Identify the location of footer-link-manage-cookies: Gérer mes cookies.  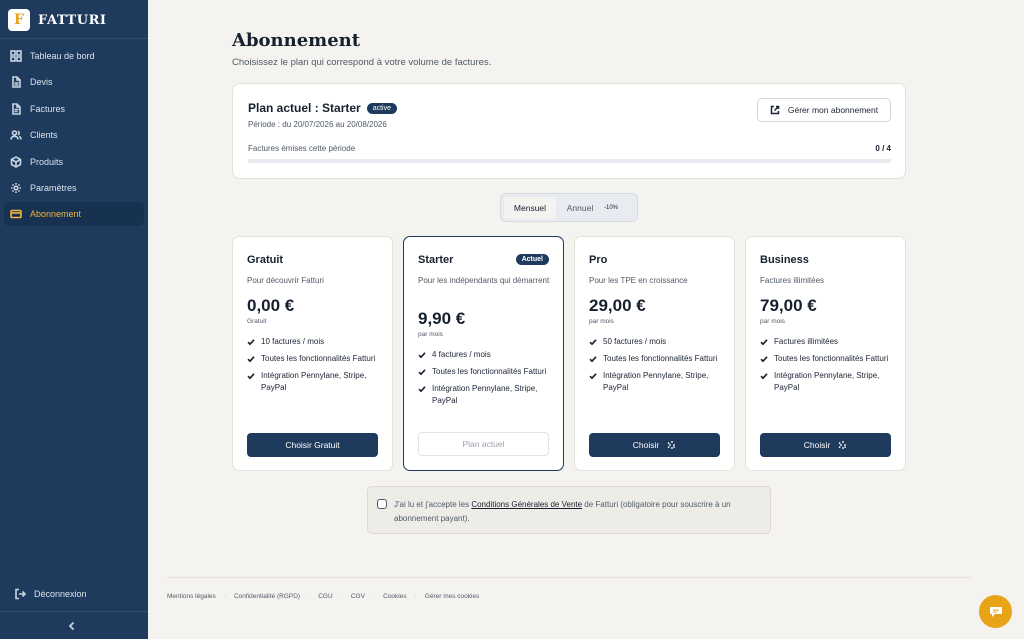
(452, 596).